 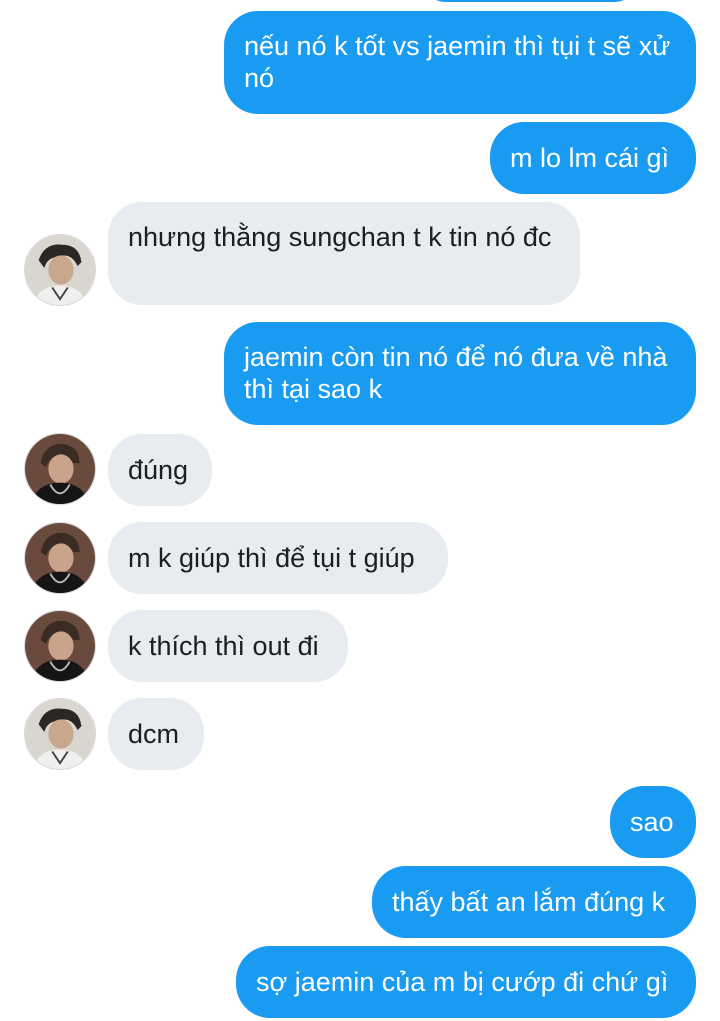 I want to click on message-text: sợ jaemin của m bị cướp đi chứ gì, so click(x=462, y=982).